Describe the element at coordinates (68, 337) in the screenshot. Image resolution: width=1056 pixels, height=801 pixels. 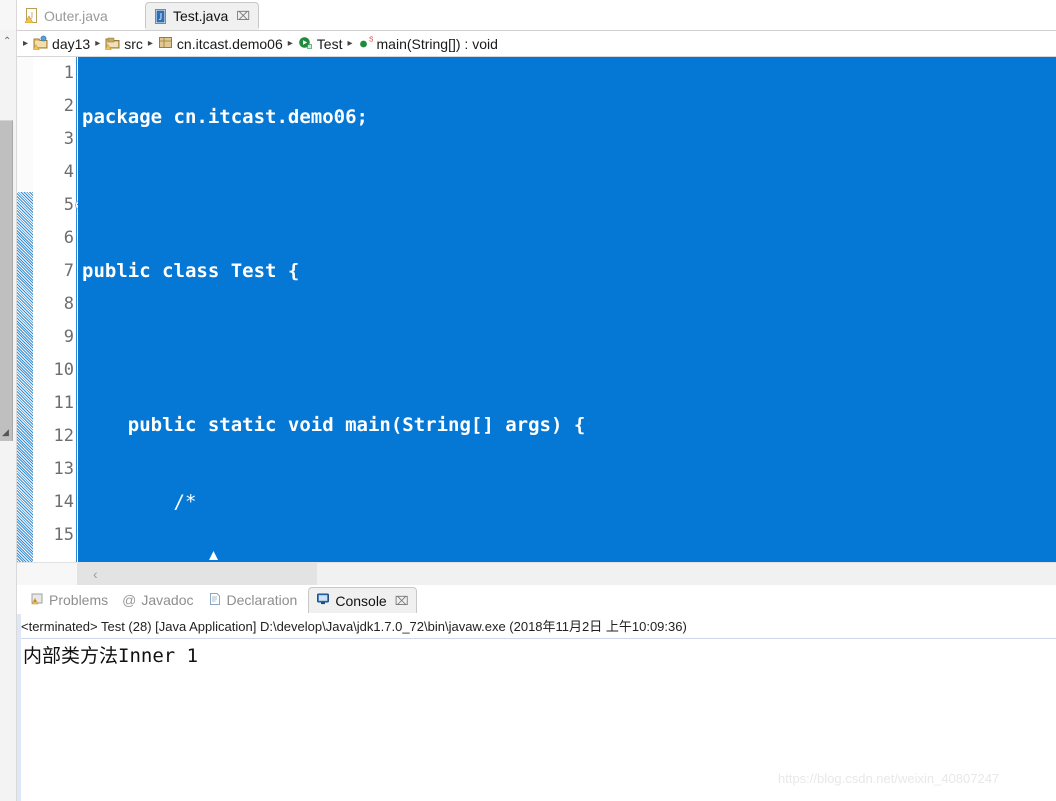
I see `line-number: 9` at that location.